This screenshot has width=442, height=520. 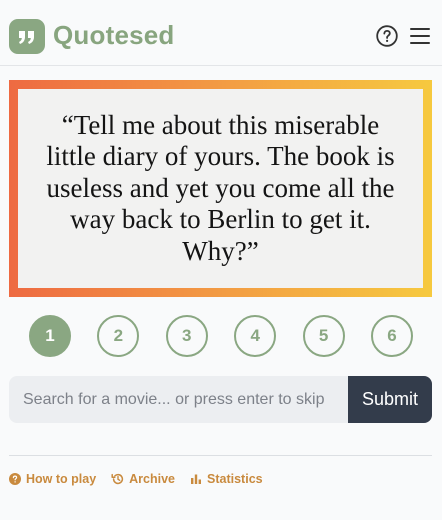 I want to click on divider, so click(x=220, y=455).